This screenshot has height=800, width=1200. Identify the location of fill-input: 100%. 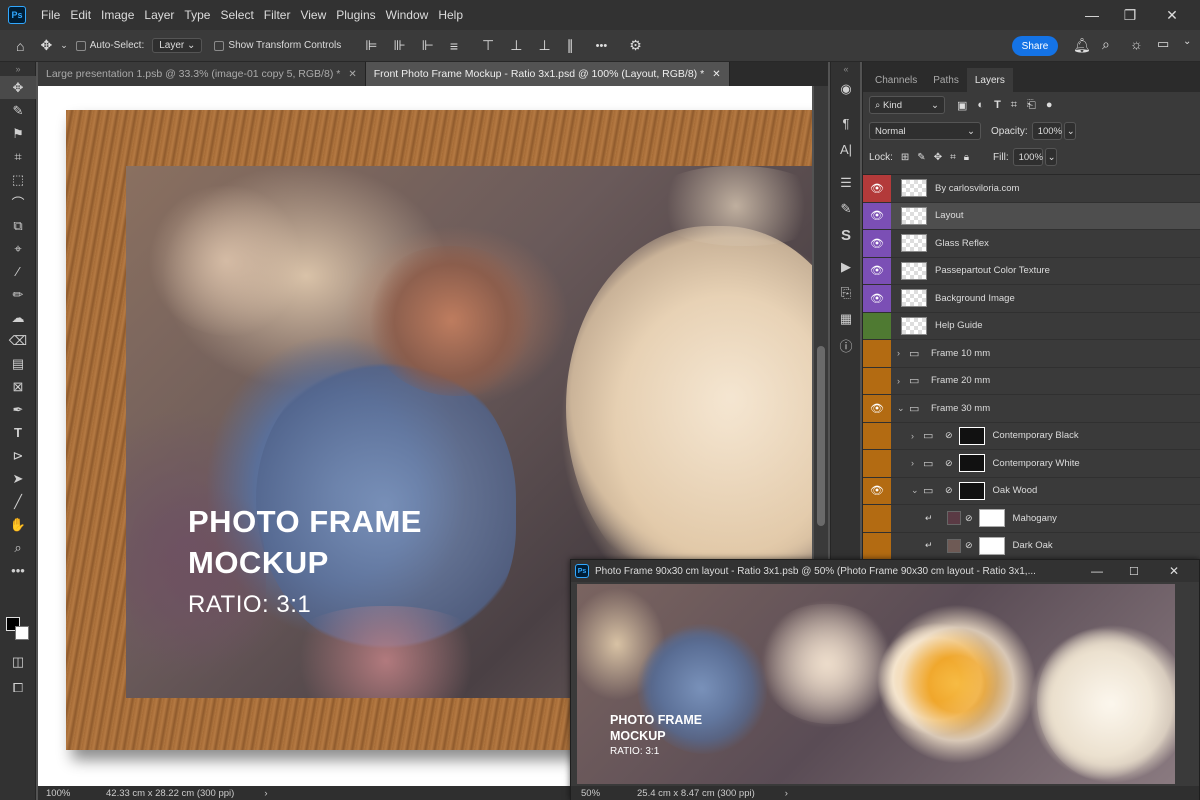
(1027, 157).